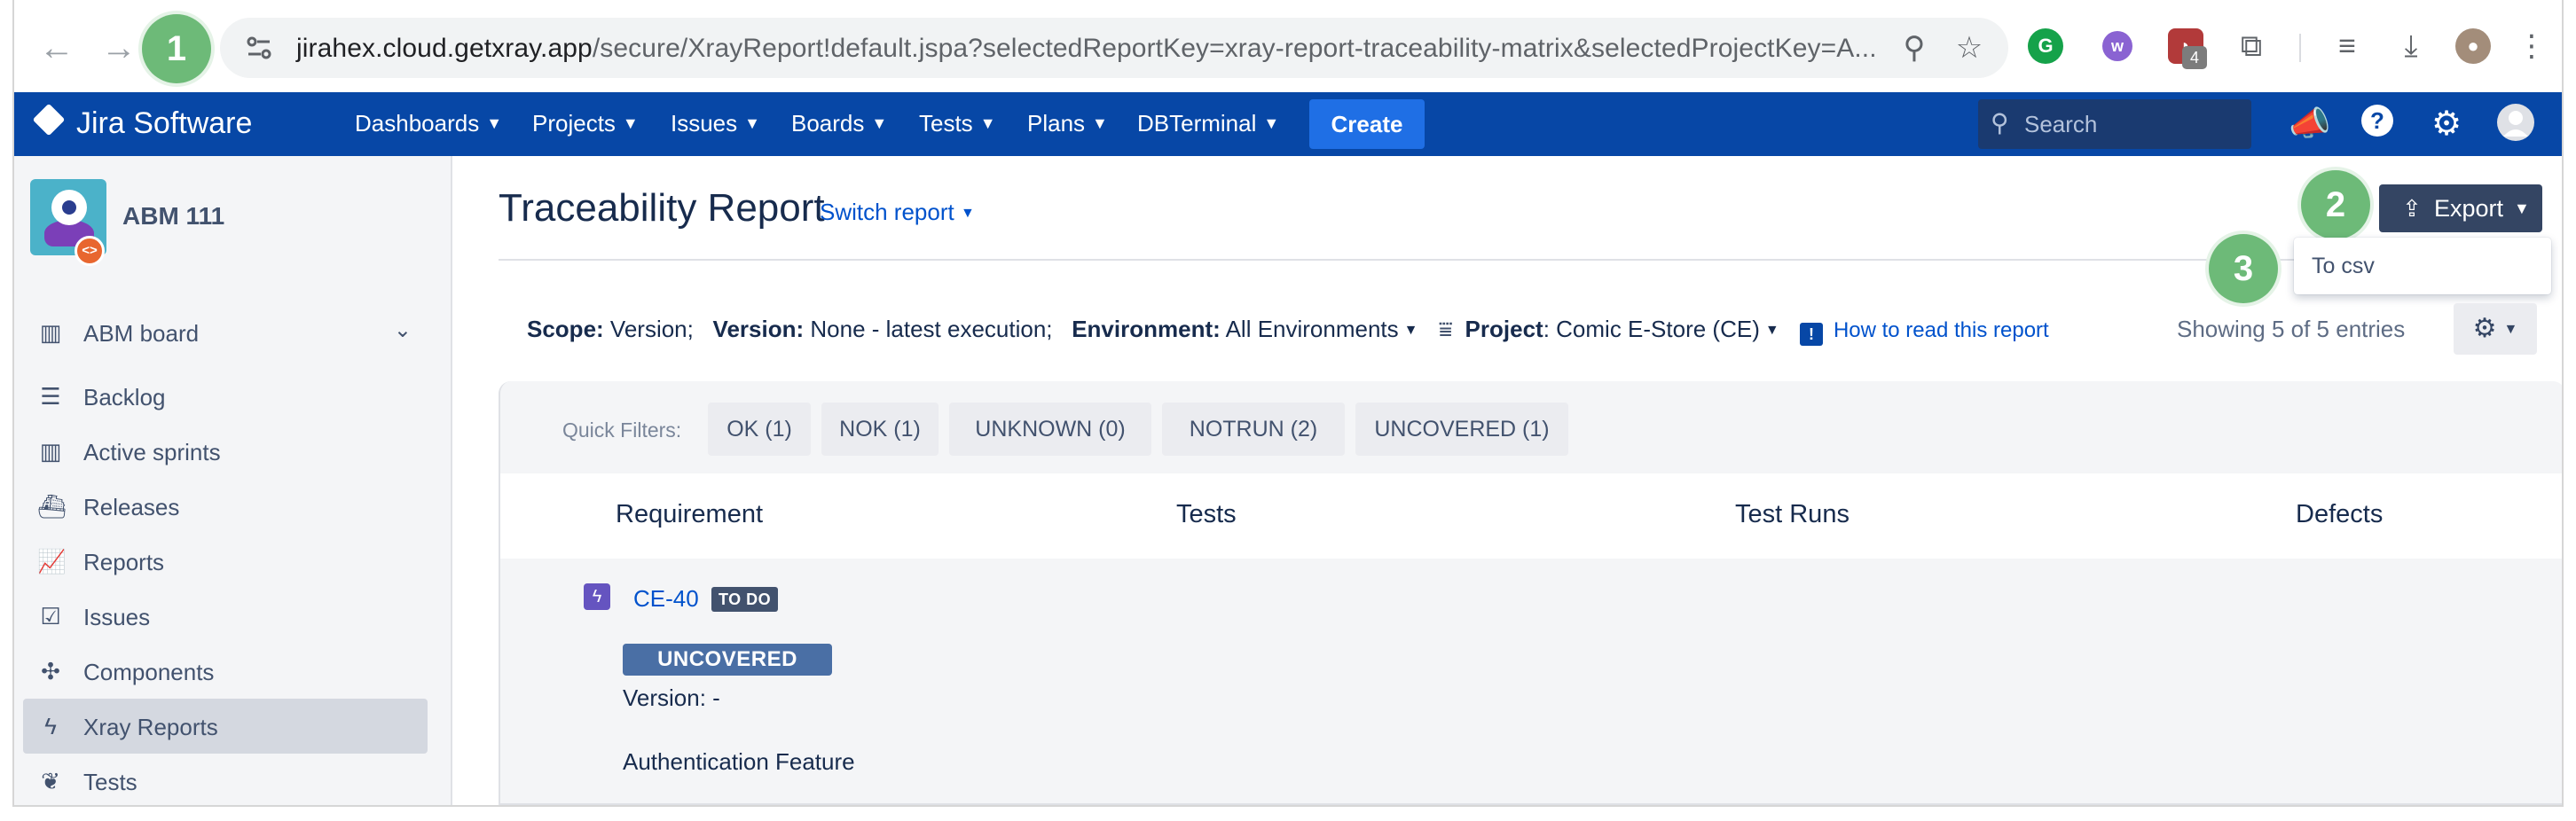  What do you see at coordinates (402, 330) in the screenshot?
I see `chevron-down-icon: ⌄` at bounding box center [402, 330].